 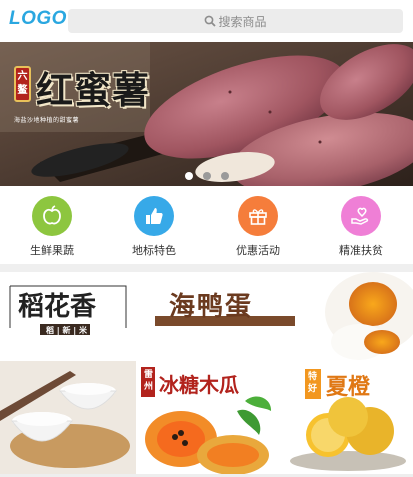 I want to click on product-tile-rice-bowls, so click(x=68, y=417).